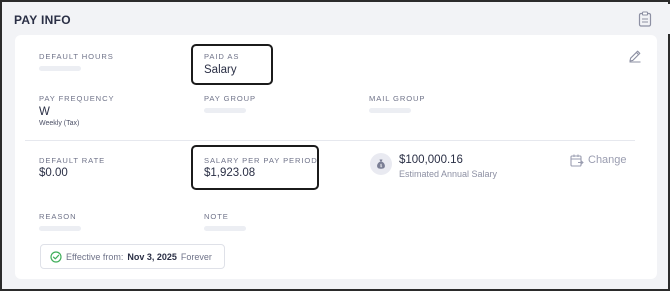  What do you see at coordinates (390, 110) in the screenshot?
I see `mail-group-empty-value` at bounding box center [390, 110].